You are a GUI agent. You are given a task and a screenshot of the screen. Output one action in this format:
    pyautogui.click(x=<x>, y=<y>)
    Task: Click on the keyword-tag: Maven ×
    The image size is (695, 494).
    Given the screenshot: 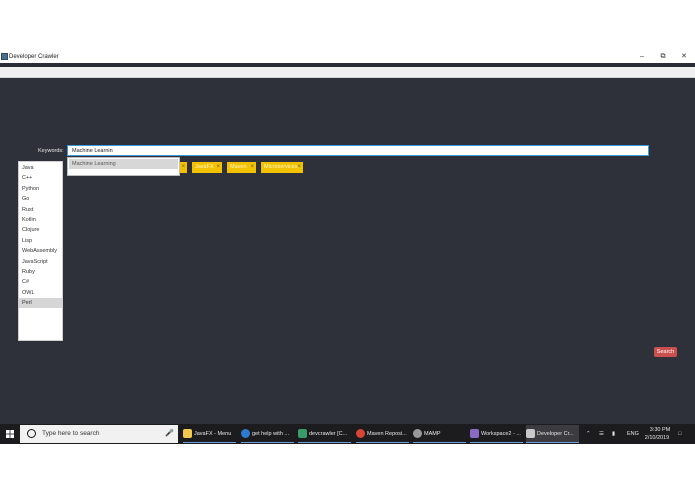 What is the action you would take?
    pyautogui.click(x=241, y=167)
    